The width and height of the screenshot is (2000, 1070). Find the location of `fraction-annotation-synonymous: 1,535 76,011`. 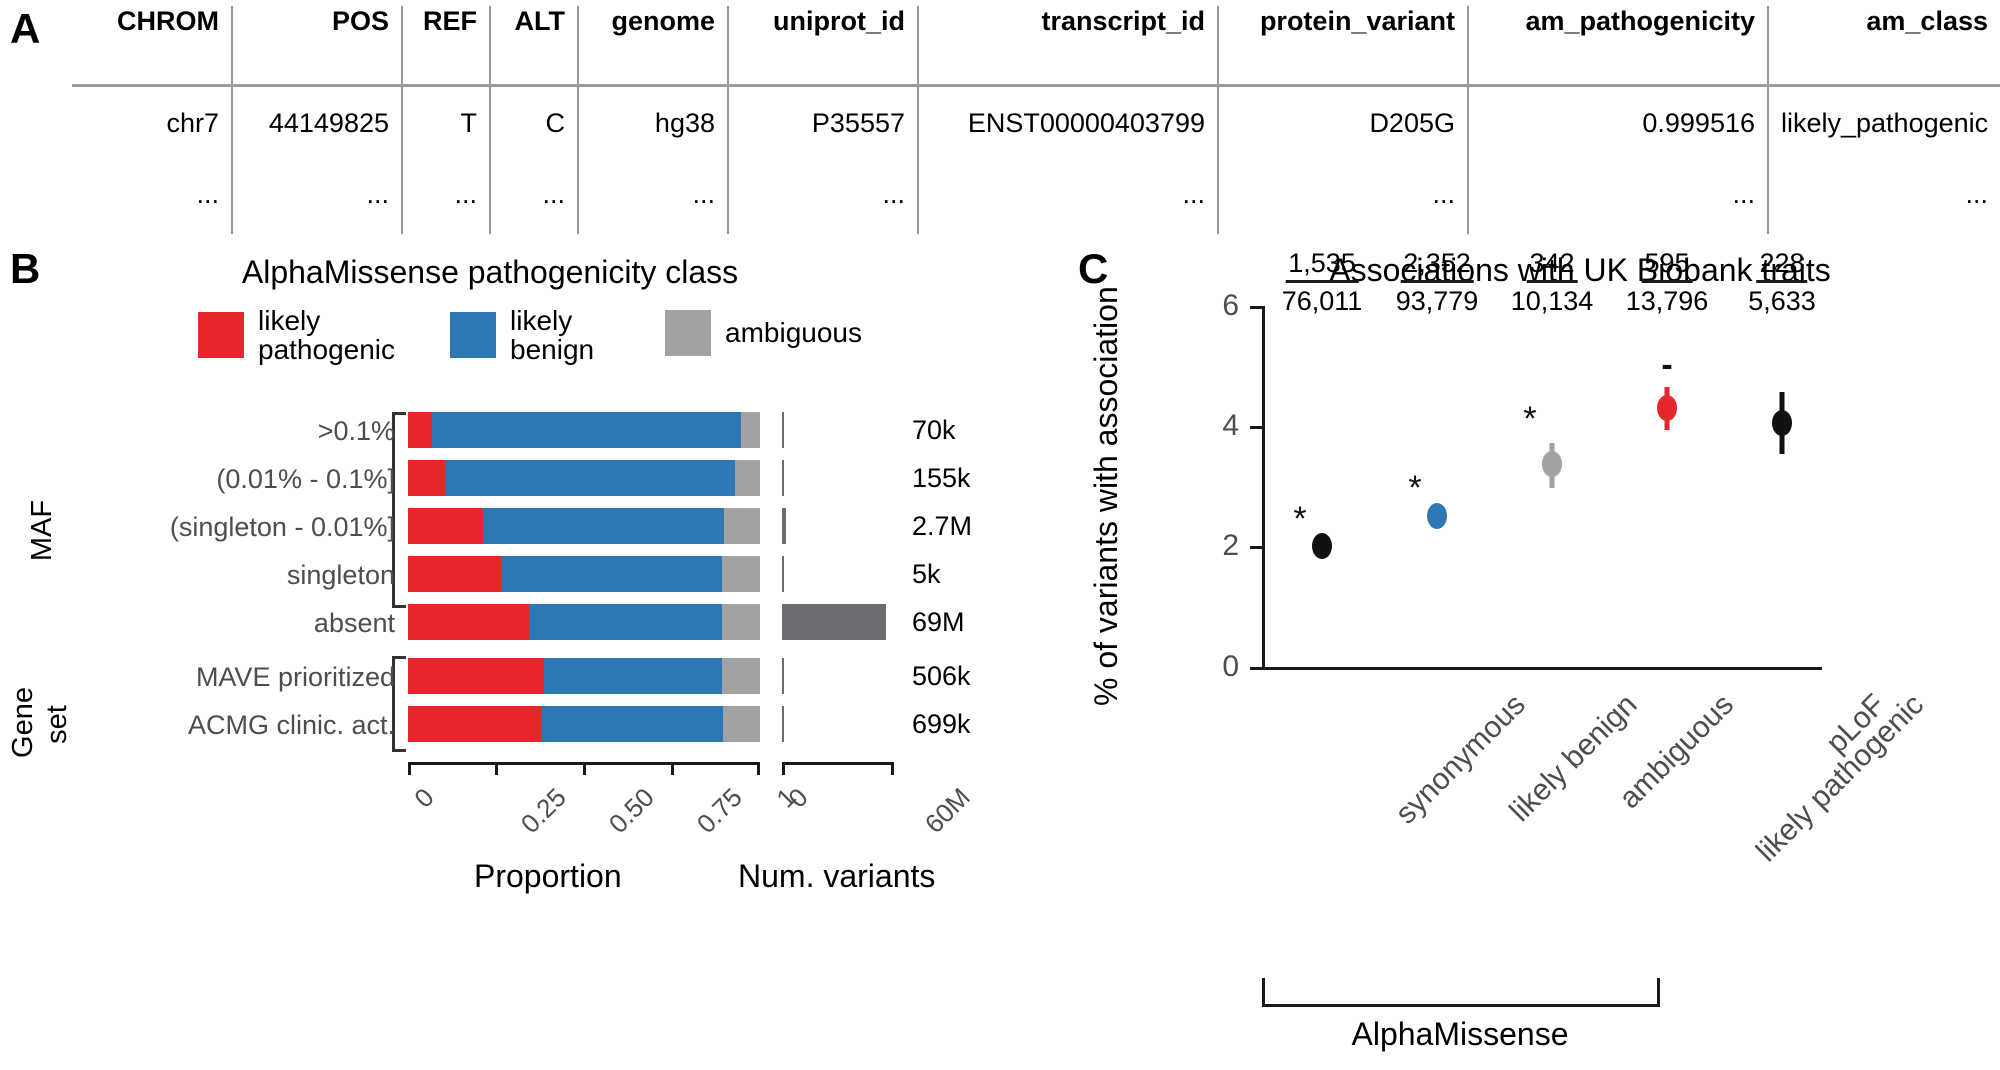

fraction-annotation-synonymous: 1,535 76,011 is located at coordinates (1322, 282).